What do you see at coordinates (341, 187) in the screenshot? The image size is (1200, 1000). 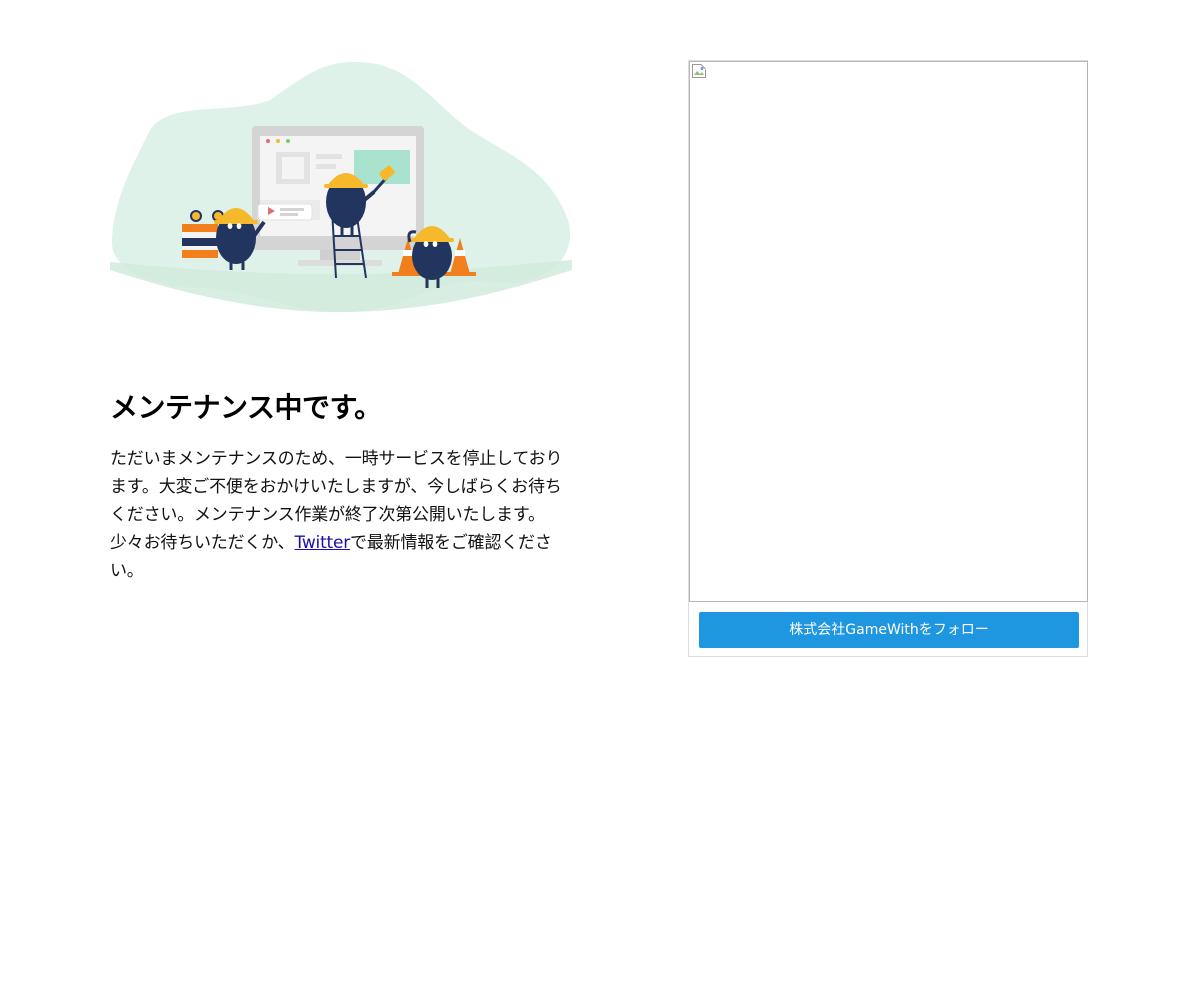 I see `construction-workers-illustration` at bounding box center [341, 187].